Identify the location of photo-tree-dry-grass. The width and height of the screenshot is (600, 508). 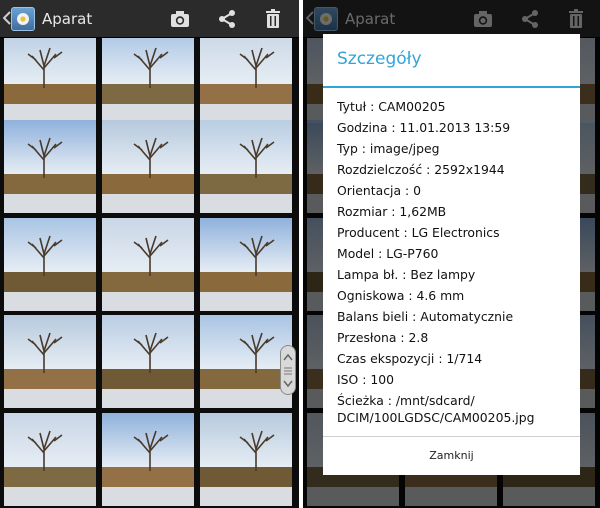
(50, 76).